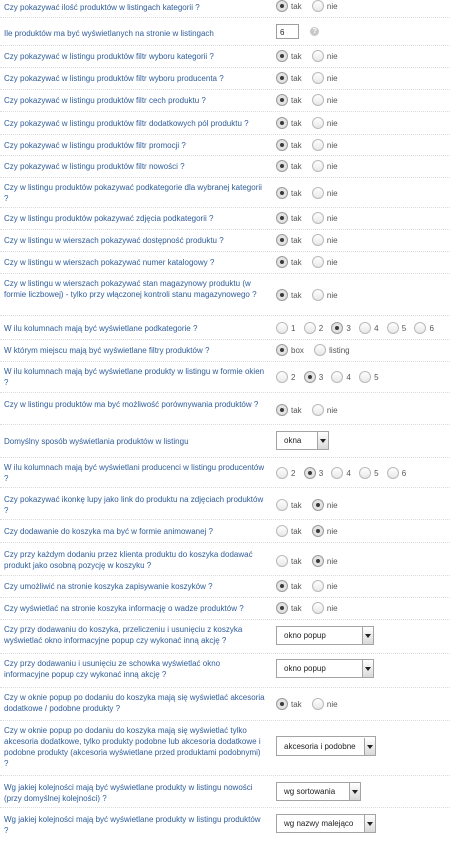  What do you see at coordinates (332, 350) in the screenshot?
I see `option-listing: listing` at bounding box center [332, 350].